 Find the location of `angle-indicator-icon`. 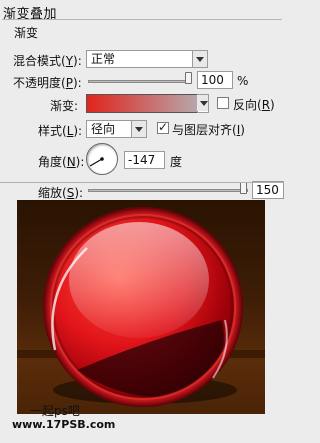

angle-indicator-icon is located at coordinates (96, 162).